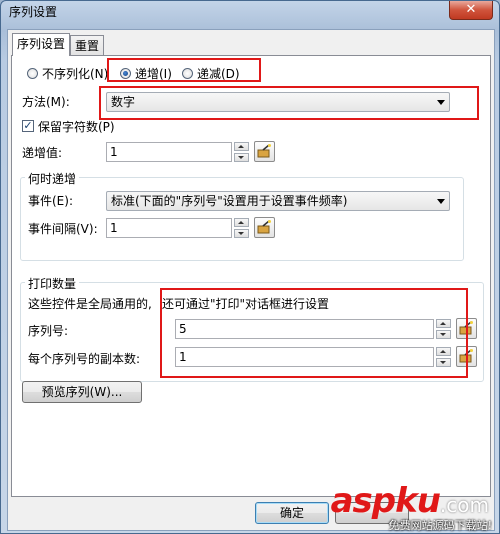 The height and width of the screenshot is (534, 500). I want to click on interval-spinner, so click(241, 228).